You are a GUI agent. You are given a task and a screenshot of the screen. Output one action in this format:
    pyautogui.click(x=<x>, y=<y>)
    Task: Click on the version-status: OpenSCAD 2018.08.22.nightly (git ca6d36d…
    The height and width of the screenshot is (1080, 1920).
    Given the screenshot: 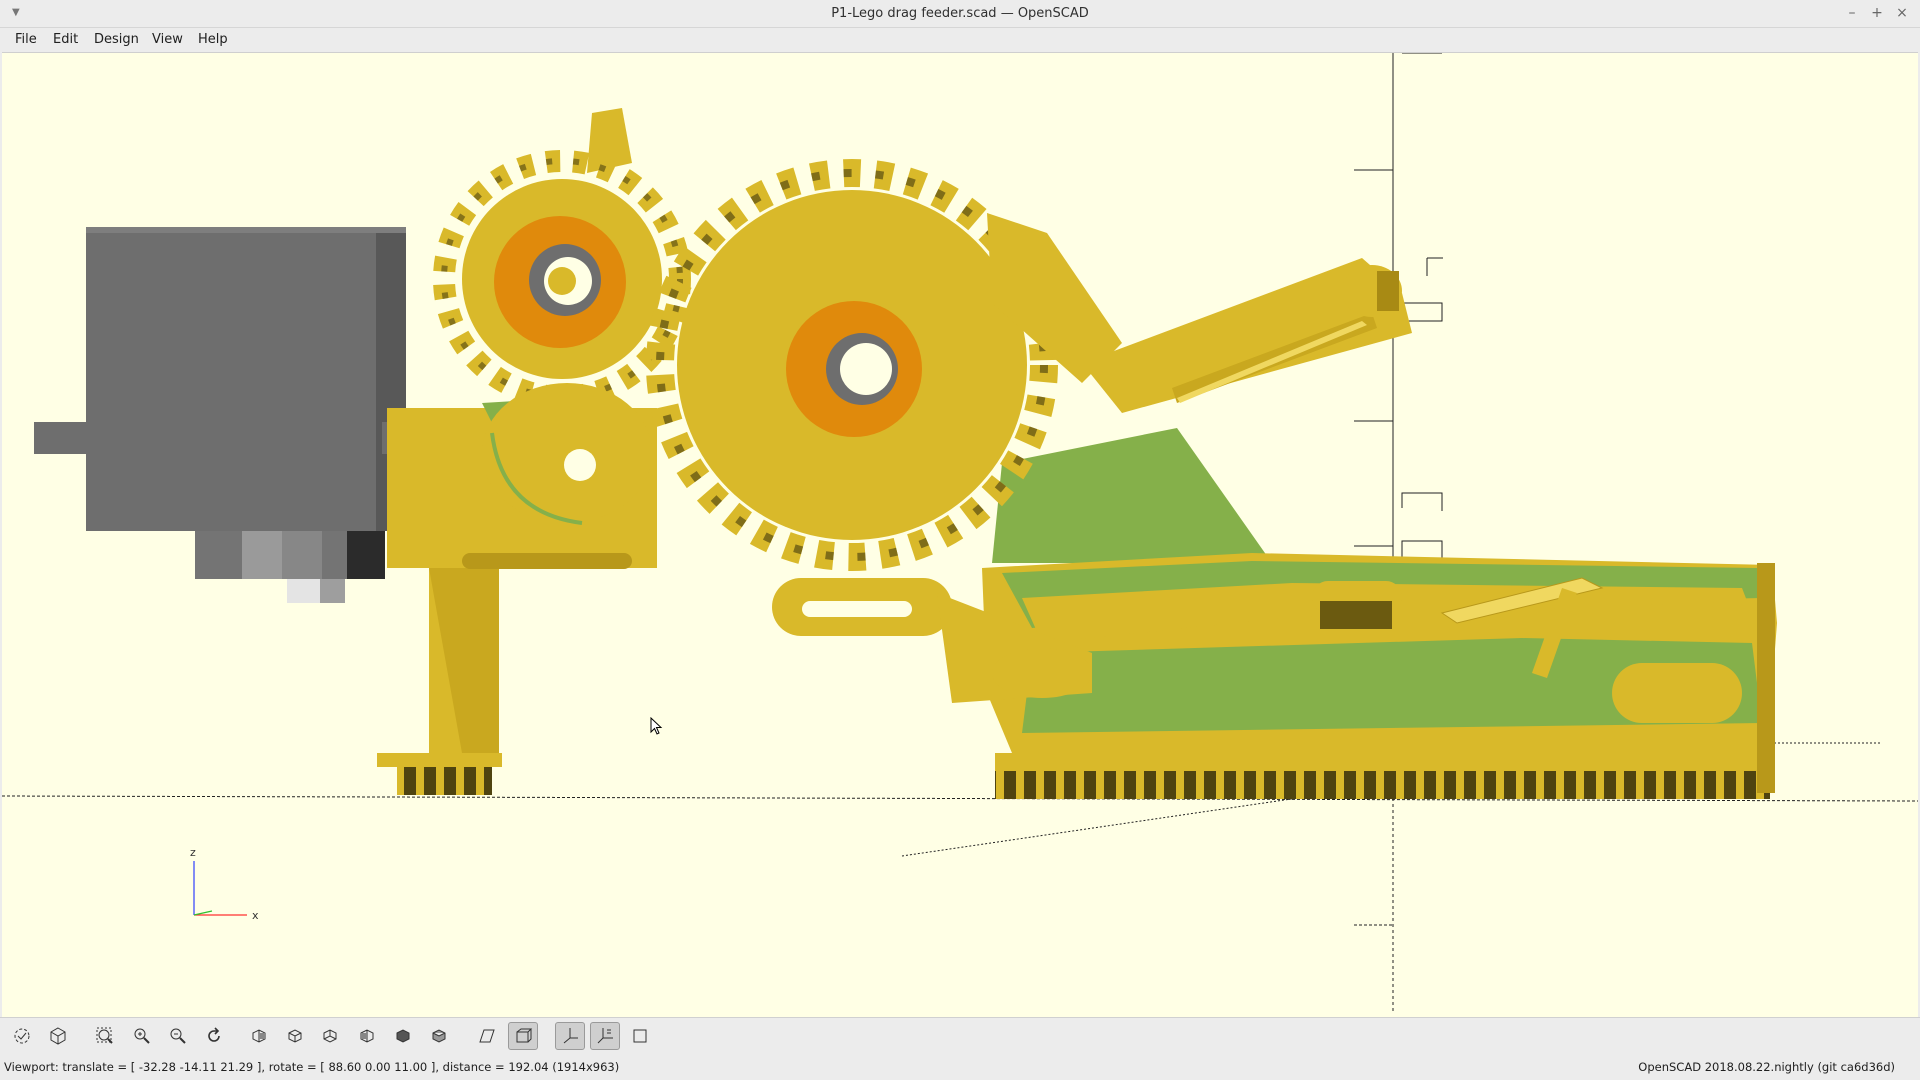 What is the action you would take?
    pyautogui.click(x=1766, y=1067)
    